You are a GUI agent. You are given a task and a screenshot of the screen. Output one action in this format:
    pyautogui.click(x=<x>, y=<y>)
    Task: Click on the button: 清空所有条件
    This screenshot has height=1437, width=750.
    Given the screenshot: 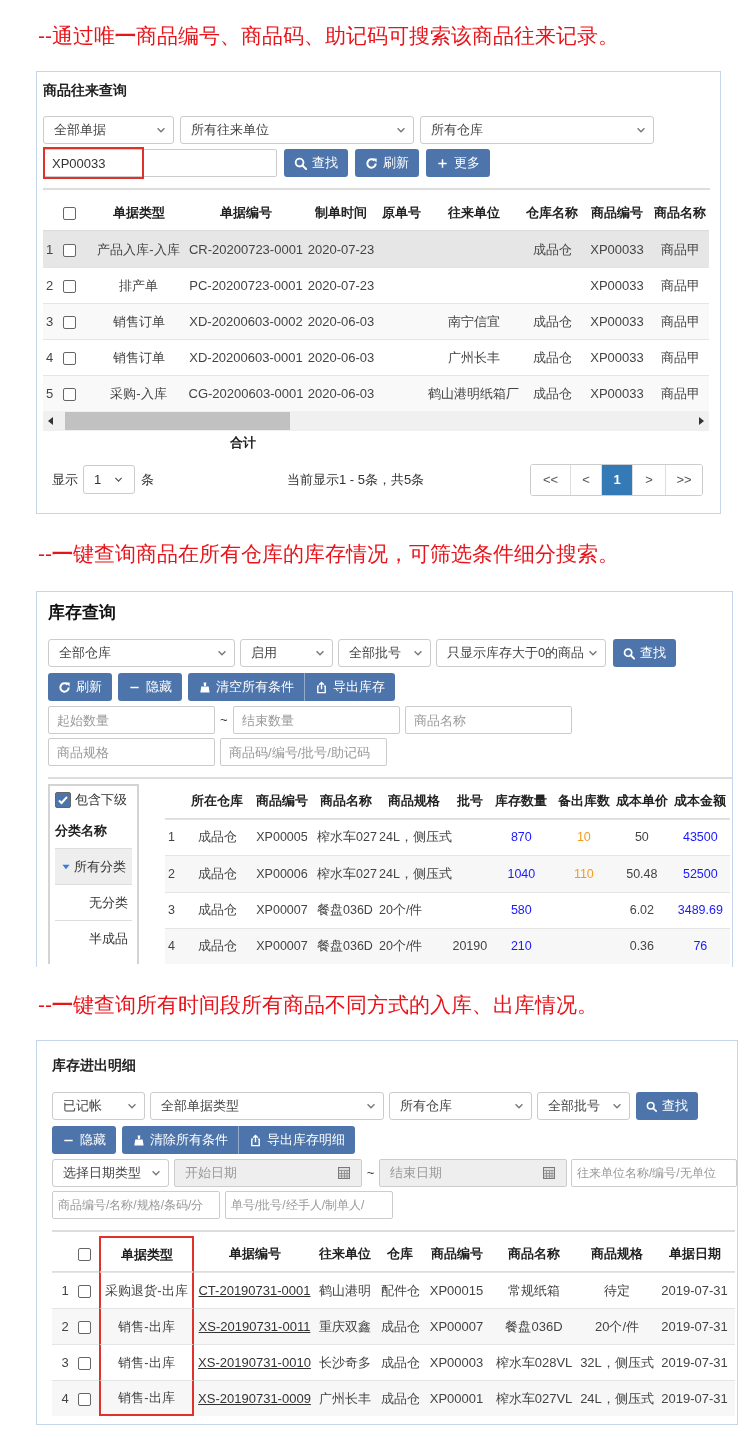 What is the action you would take?
    pyautogui.click(x=246, y=687)
    